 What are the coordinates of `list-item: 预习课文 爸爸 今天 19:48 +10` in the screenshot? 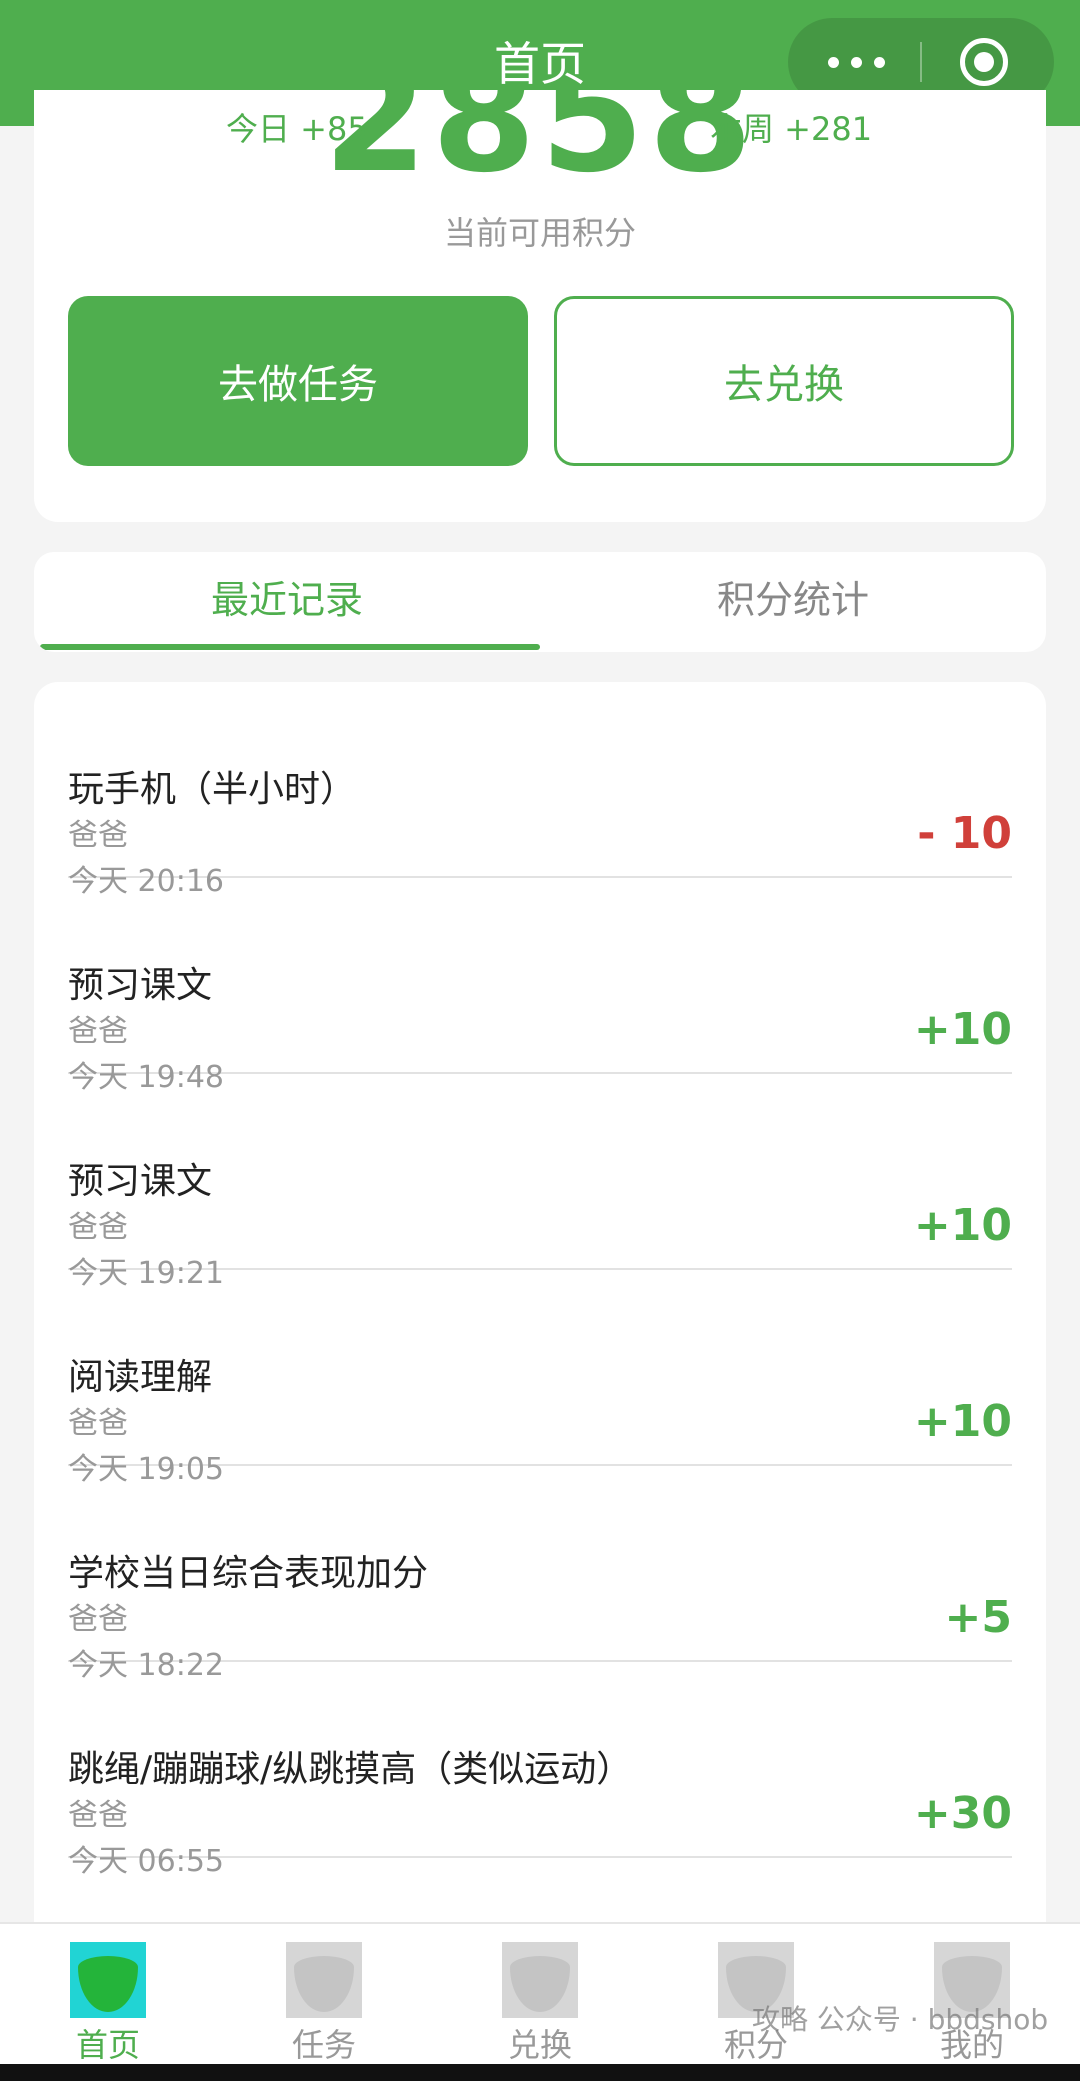 It's located at (540, 986).